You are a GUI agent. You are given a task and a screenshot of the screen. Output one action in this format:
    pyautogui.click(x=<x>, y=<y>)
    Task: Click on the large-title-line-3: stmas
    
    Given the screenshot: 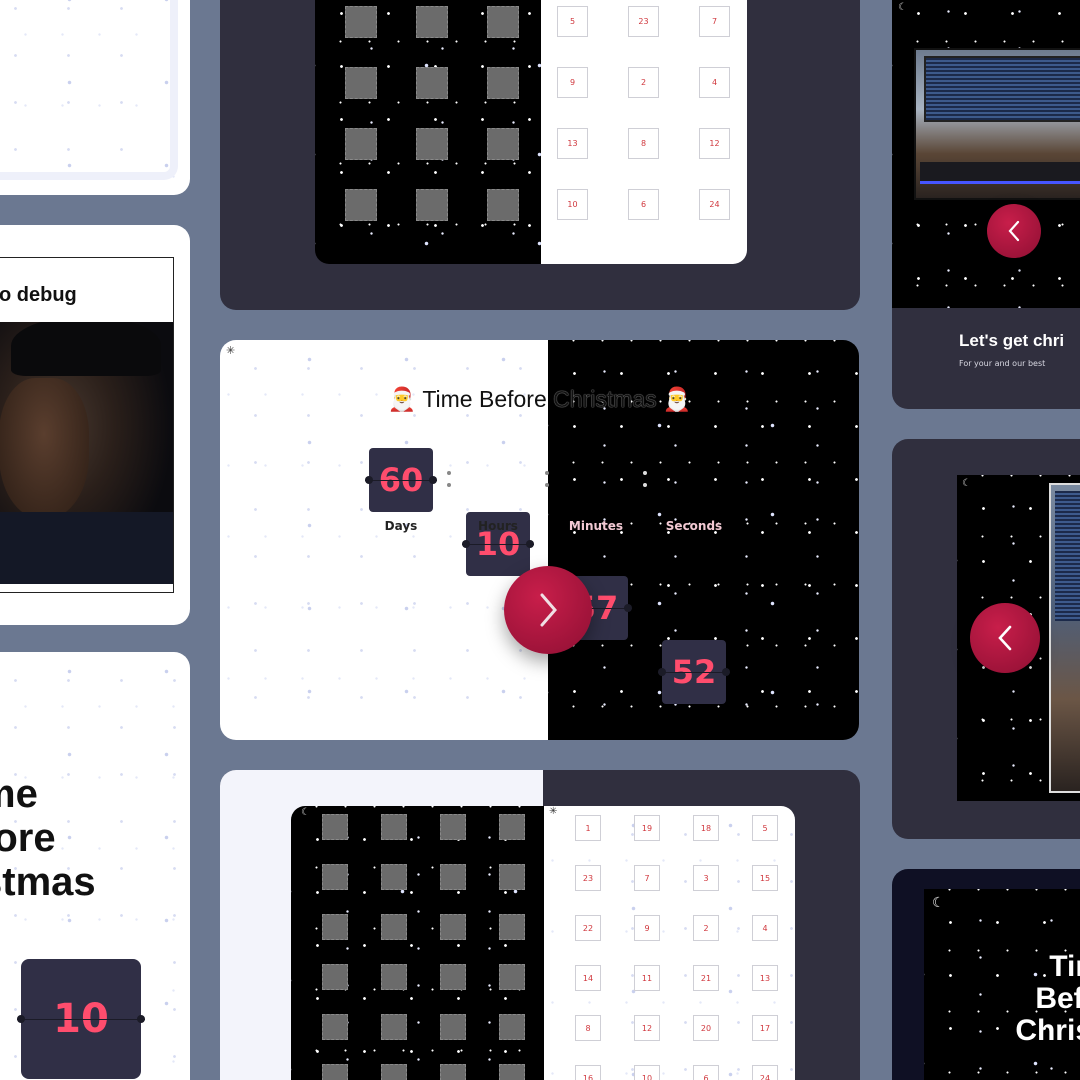 What is the action you would take?
    pyautogui.click(x=48, y=882)
    